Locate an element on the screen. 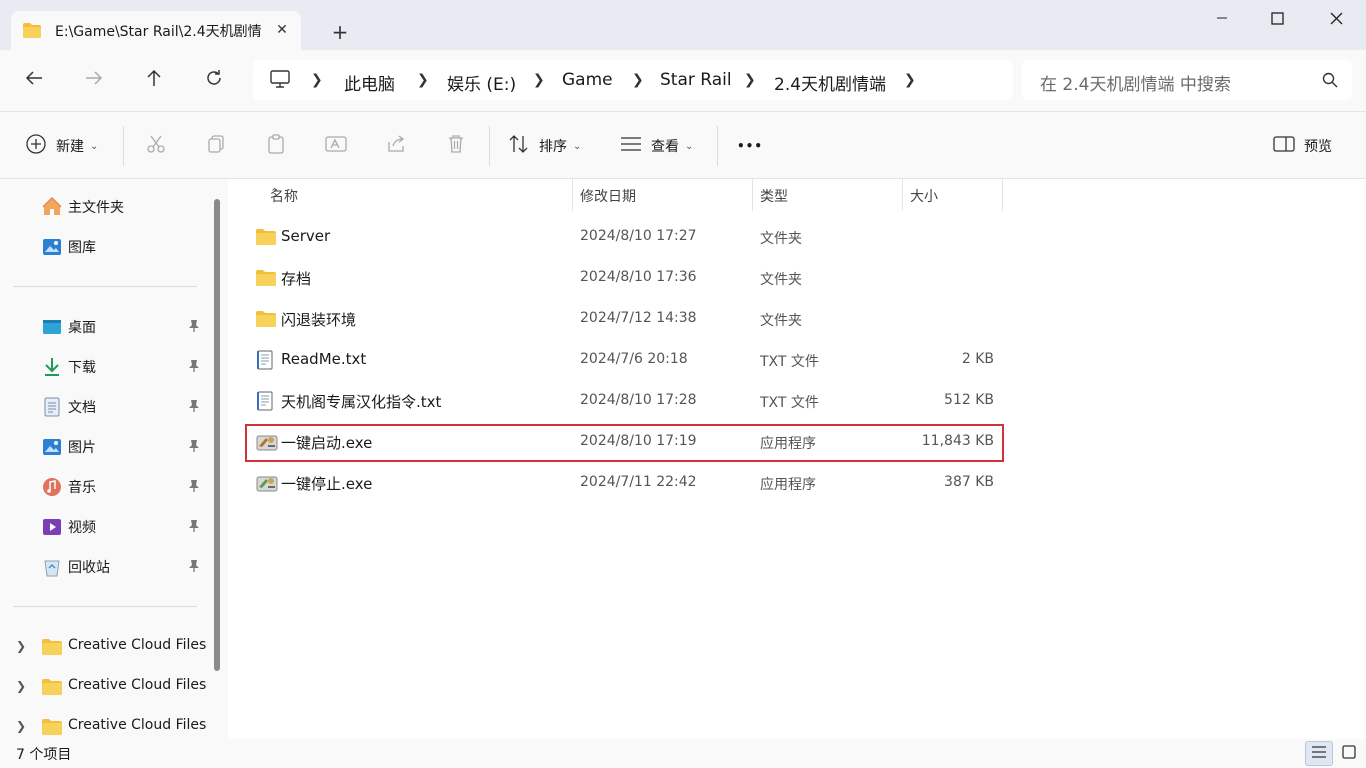 The image size is (1366, 768). sidebar-item-downloads: 下载 is located at coordinates (104, 367).